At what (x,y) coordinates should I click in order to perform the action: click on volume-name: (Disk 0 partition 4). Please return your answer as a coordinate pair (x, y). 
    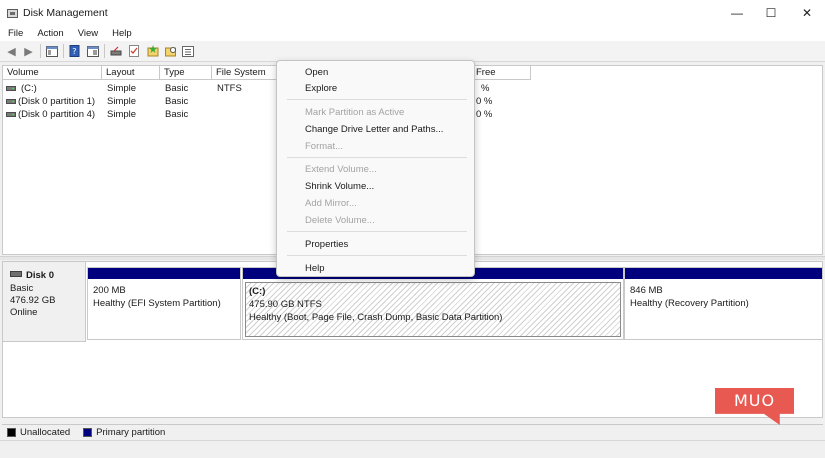
    Looking at the image, I should click on (57, 114).